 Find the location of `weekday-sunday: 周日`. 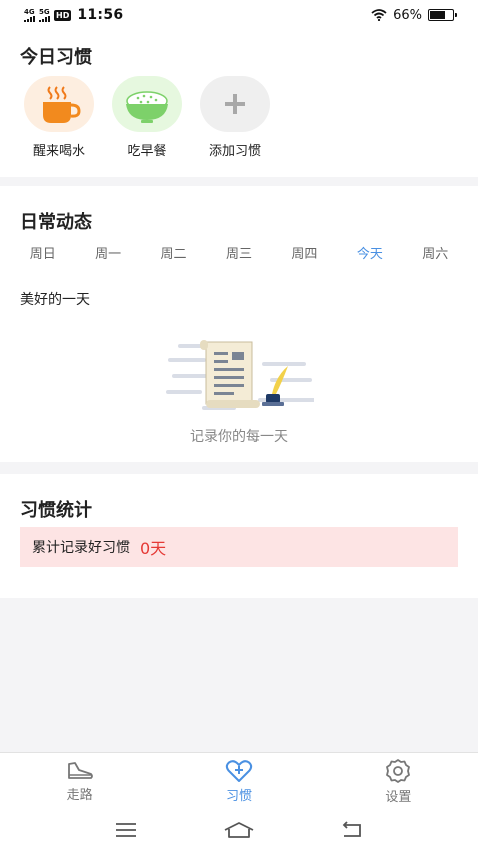

weekday-sunday: 周日 is located at coordinates (43, 252).